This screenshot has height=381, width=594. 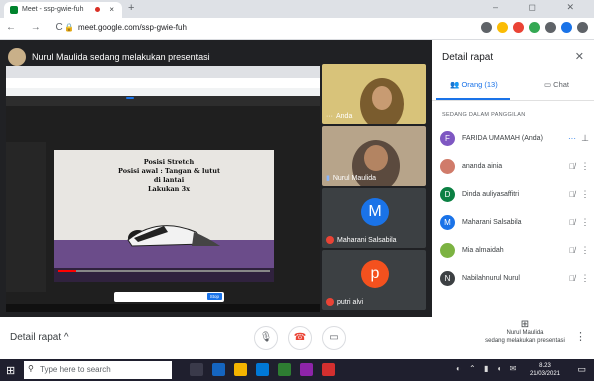 I want to click on participant-row: ananda ainia 🎙̸ ⋮, so click(x=515, y=166).